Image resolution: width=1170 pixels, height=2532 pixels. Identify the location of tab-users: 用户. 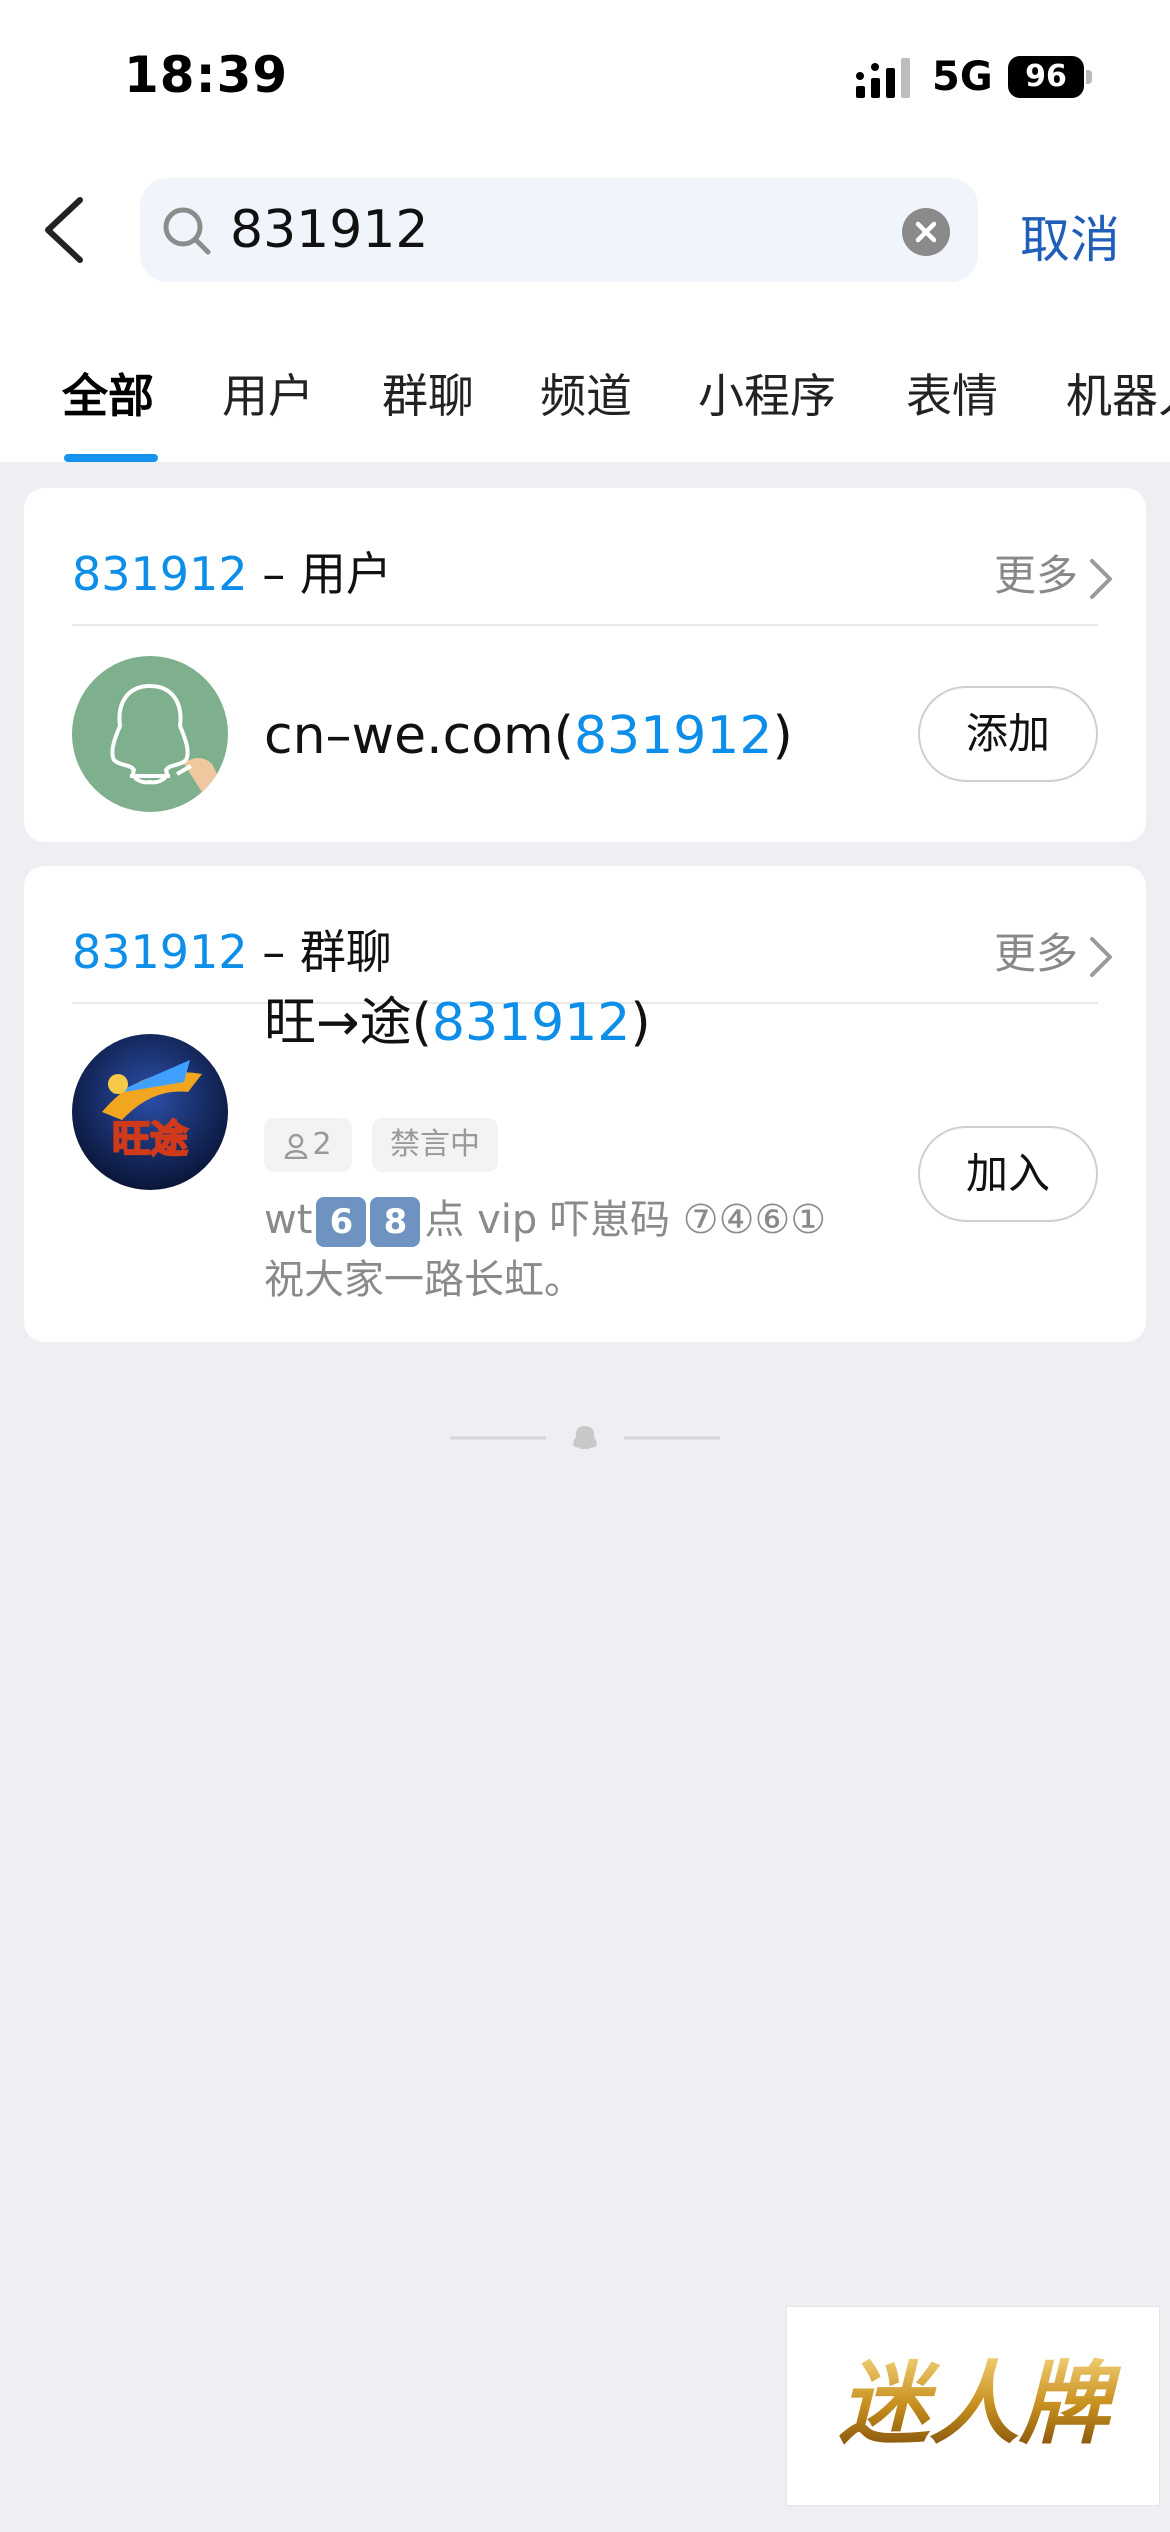
(268, 393).